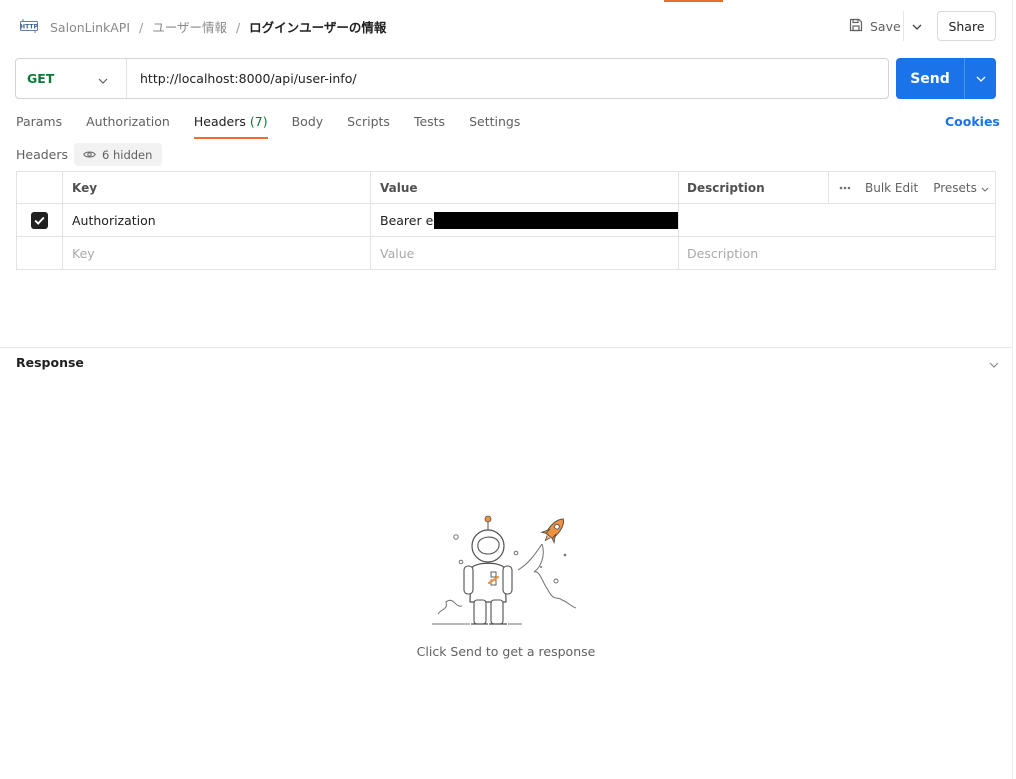 The width and height of the screenshot is (1016, 779). Describe the element at coordinates (846, 188) in the screenshot. I see `more-options-icon` at that location.